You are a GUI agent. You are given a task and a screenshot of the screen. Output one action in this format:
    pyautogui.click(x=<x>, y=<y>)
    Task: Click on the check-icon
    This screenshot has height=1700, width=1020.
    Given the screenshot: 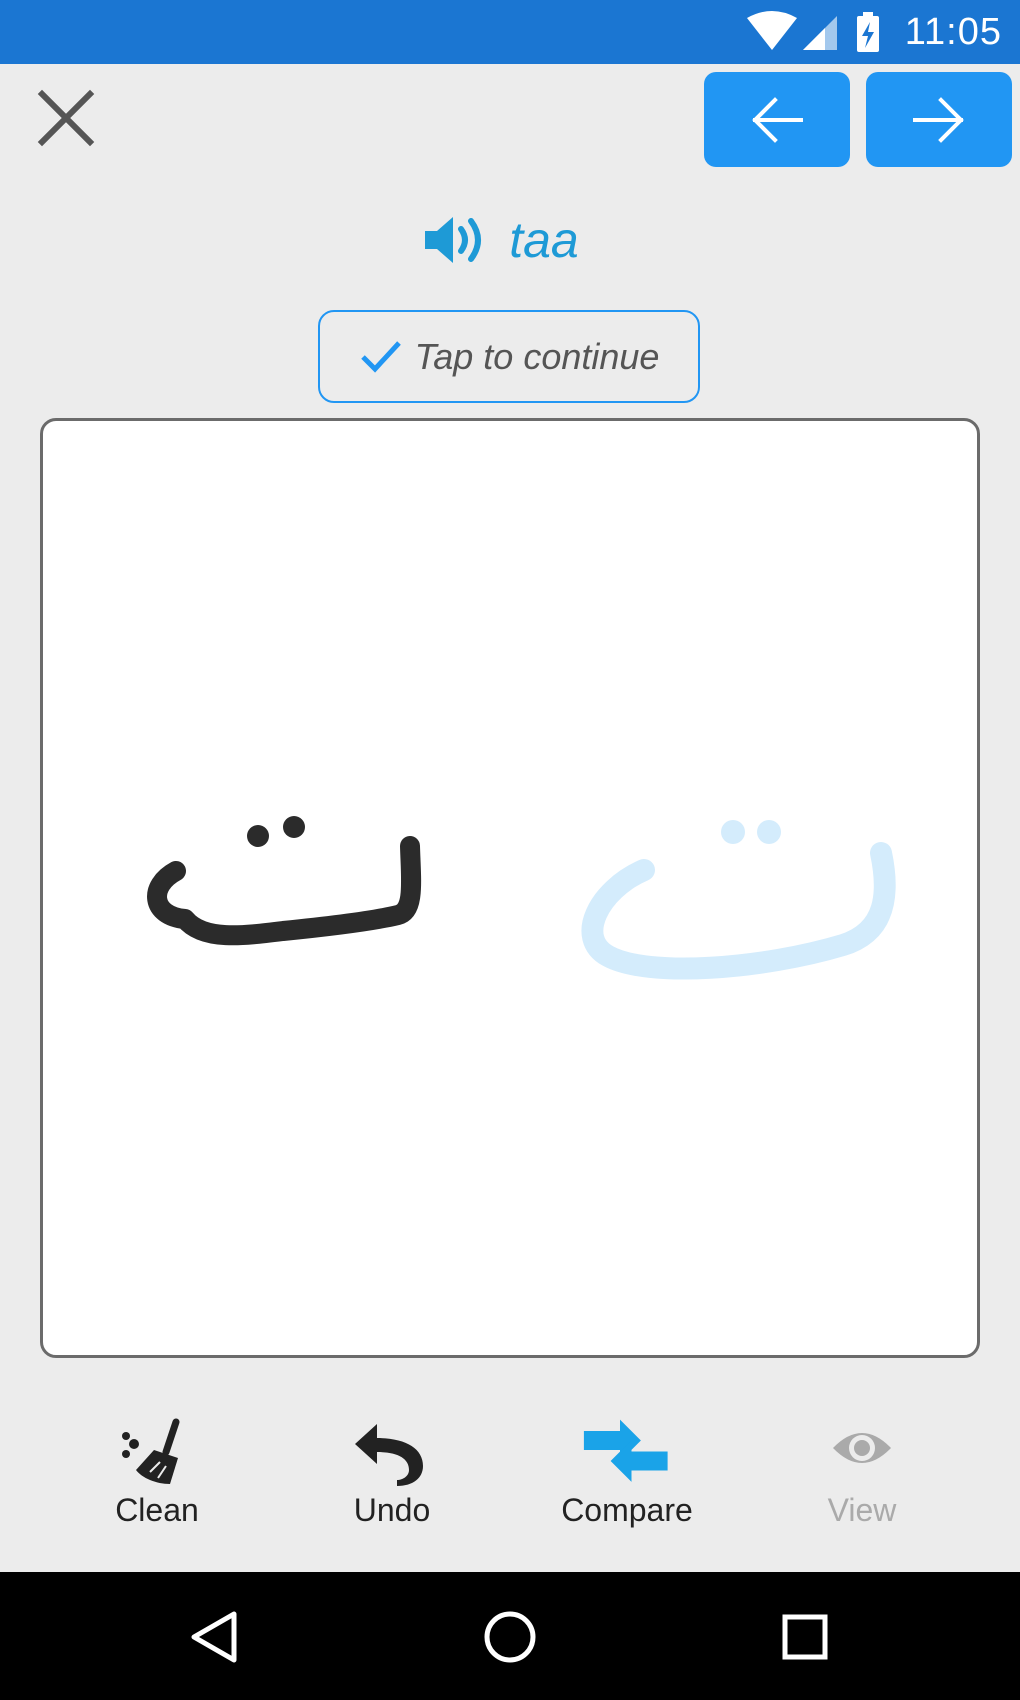 What is the action you would take?
    pyautogui.click(x=380, y=356)
    